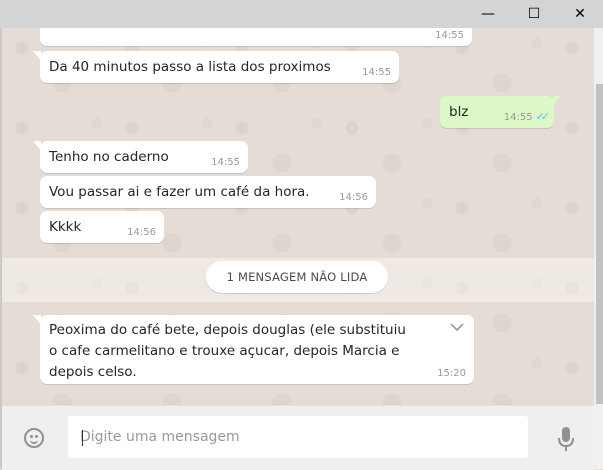 The height and width of the screenshot is (470, 603). What do you see at coordinates (297, 277) in the screenshot?
I see `unread-messages-badge: 1 MENSAGEM NÃO LIDA` at bounding box center [297, 277].